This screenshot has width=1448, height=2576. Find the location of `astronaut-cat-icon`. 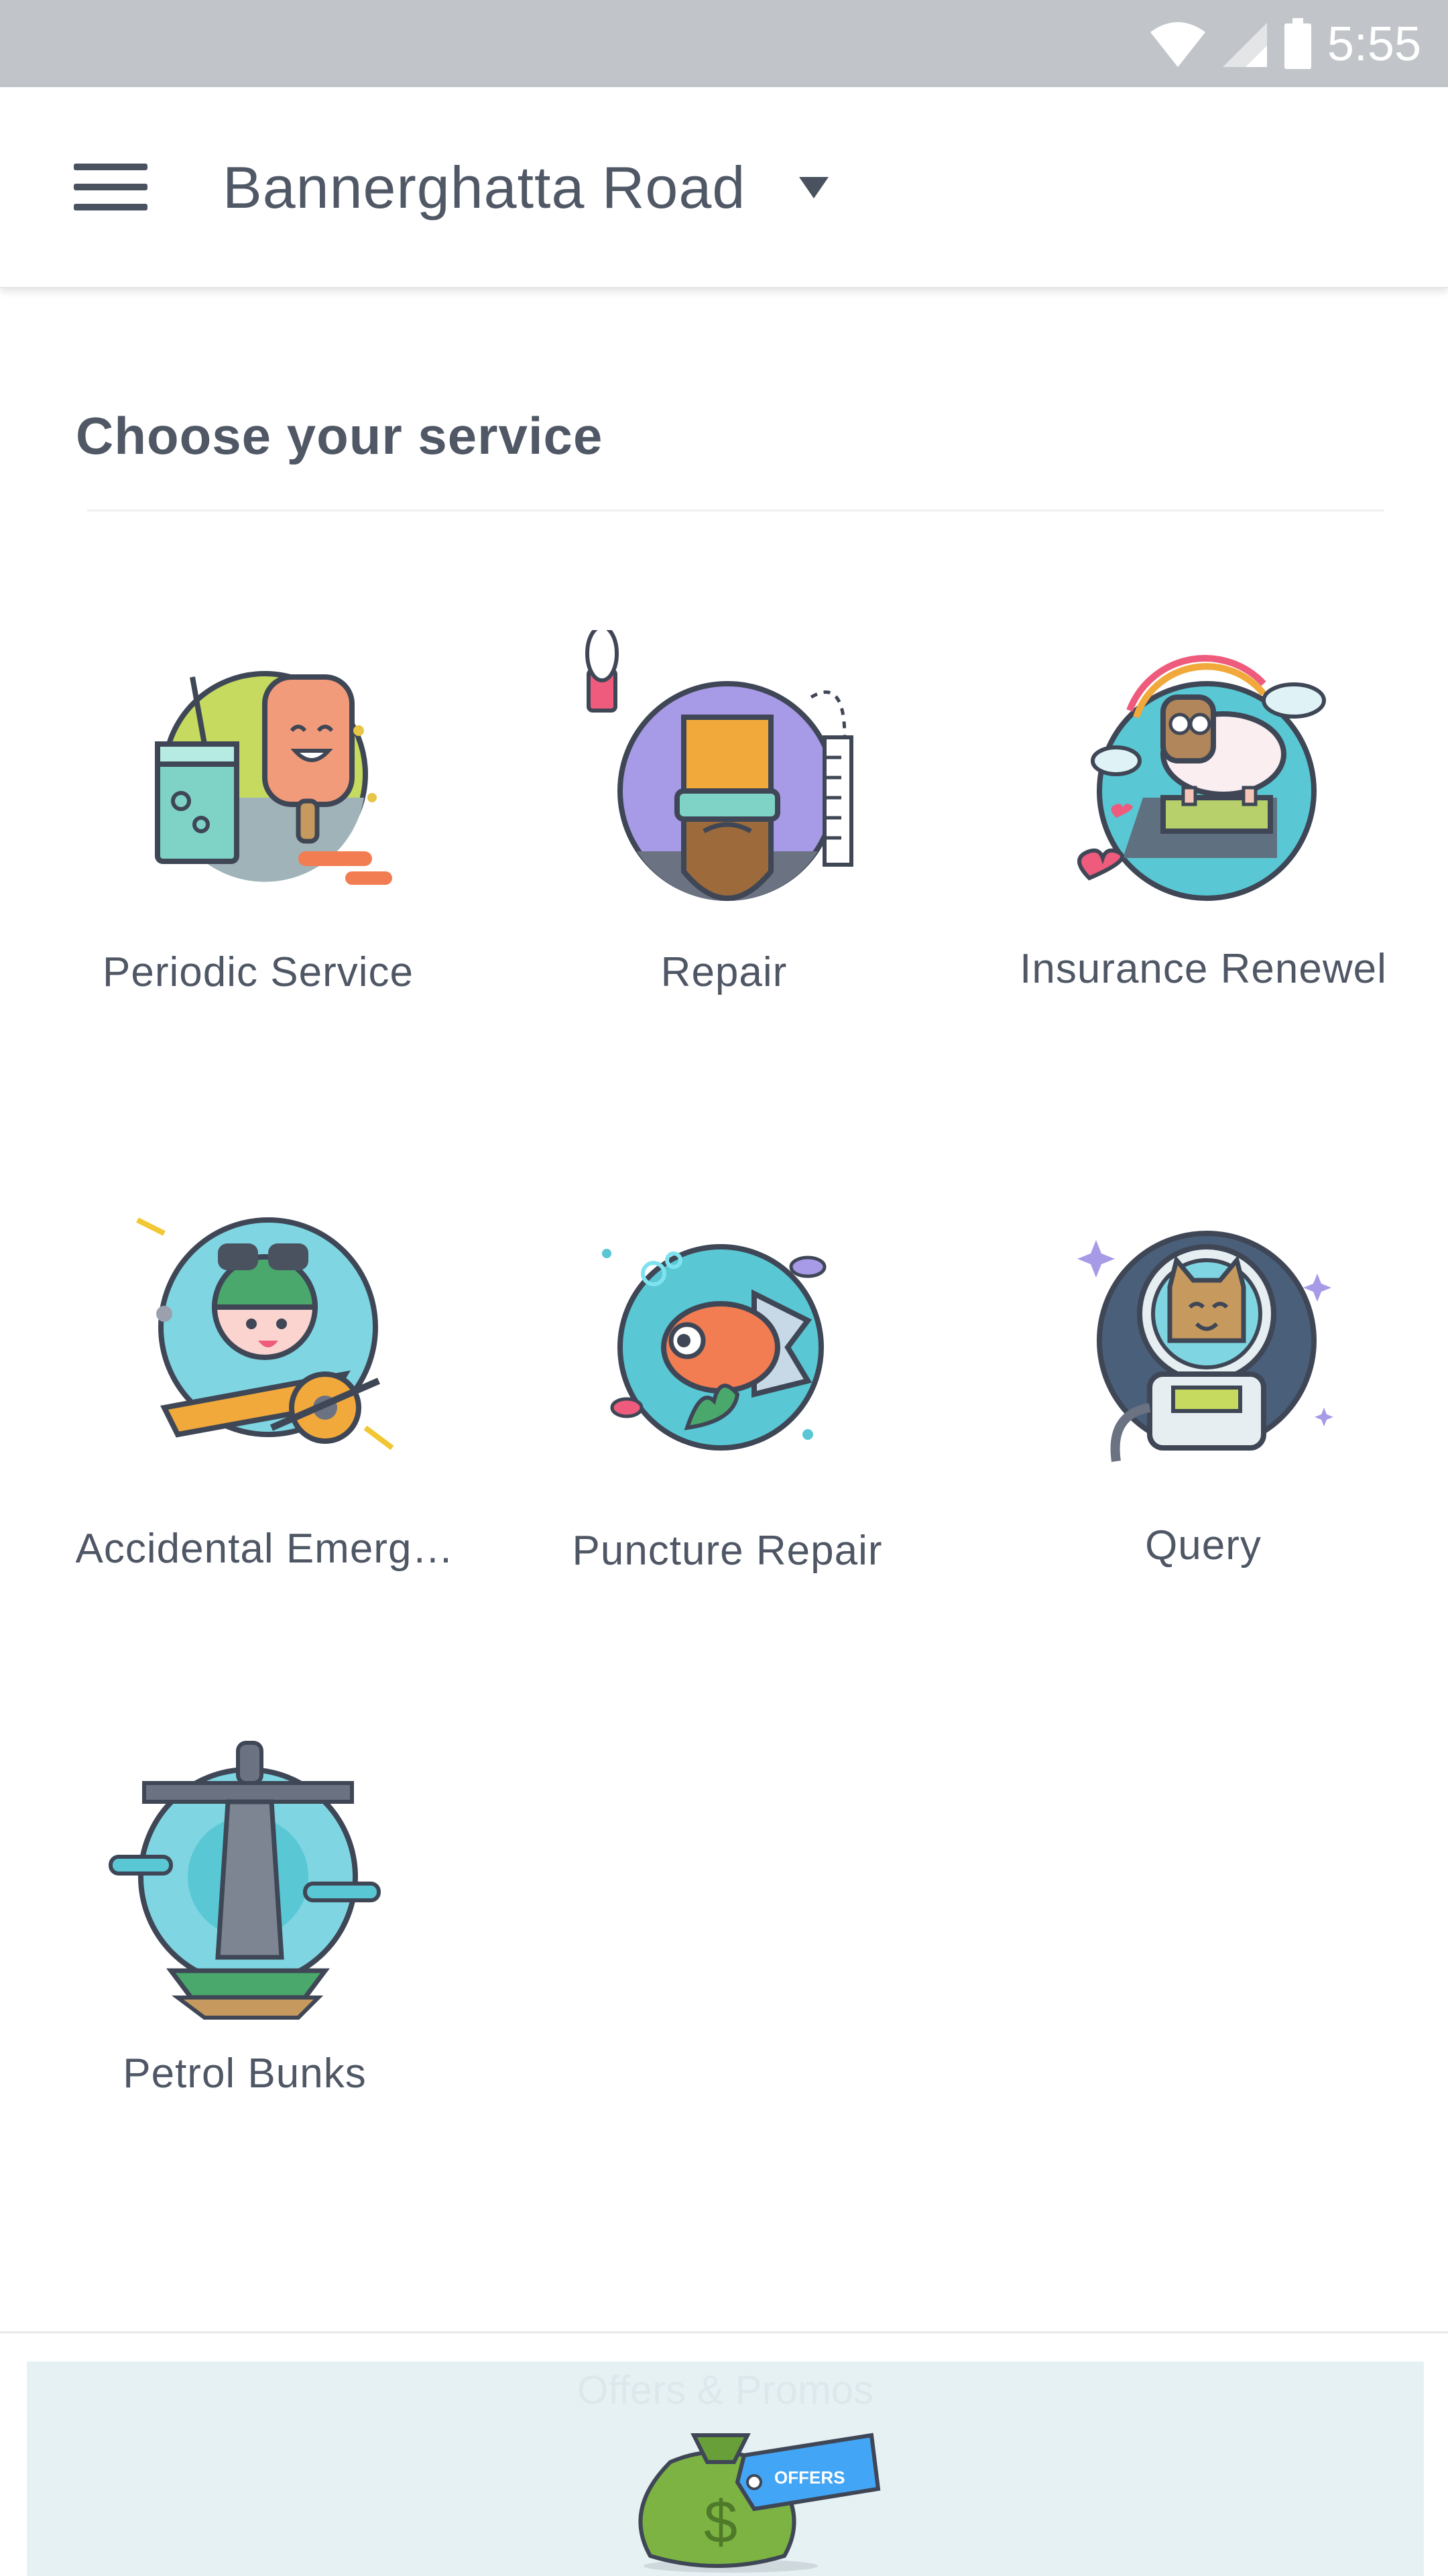

astronaut-cat-icon is located at coordinates (1205, 1346).